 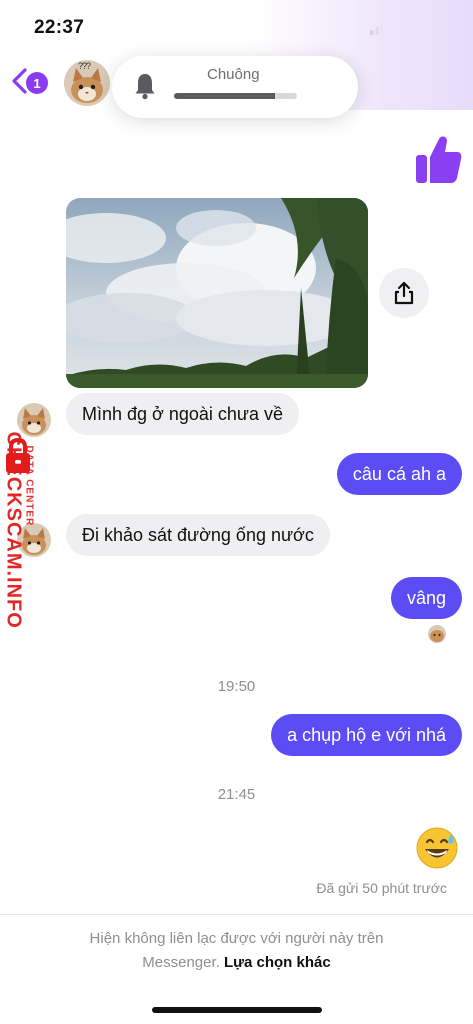 What do you see at coordinates (426, 598) in the screenshot?
I see `outgoing-message: vâng` at bounding box center [426, 598].